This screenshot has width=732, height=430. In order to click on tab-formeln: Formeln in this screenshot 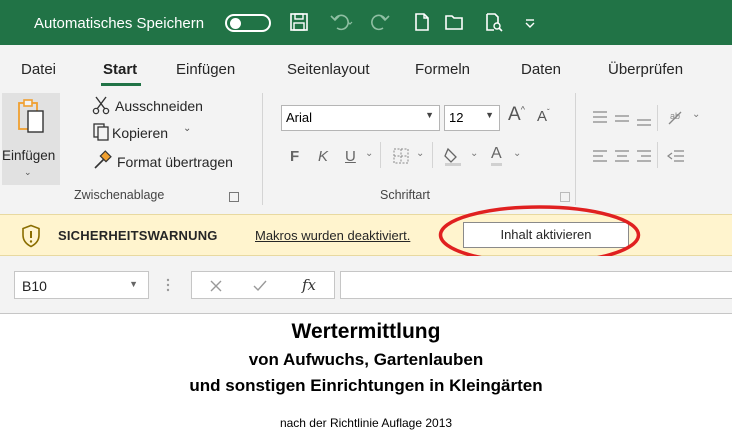, I will do `click(442, 69)`.